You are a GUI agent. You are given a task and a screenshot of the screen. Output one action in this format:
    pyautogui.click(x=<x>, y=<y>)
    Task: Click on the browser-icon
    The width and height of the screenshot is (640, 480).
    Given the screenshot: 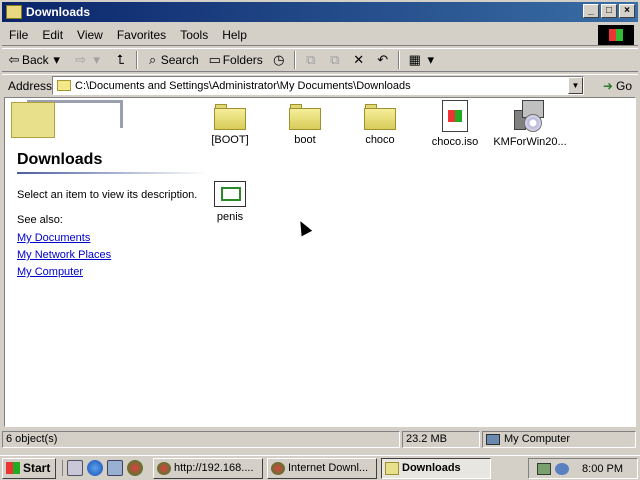 What is the action you would take?
    pyautogui.click(x=164, y=468)
    